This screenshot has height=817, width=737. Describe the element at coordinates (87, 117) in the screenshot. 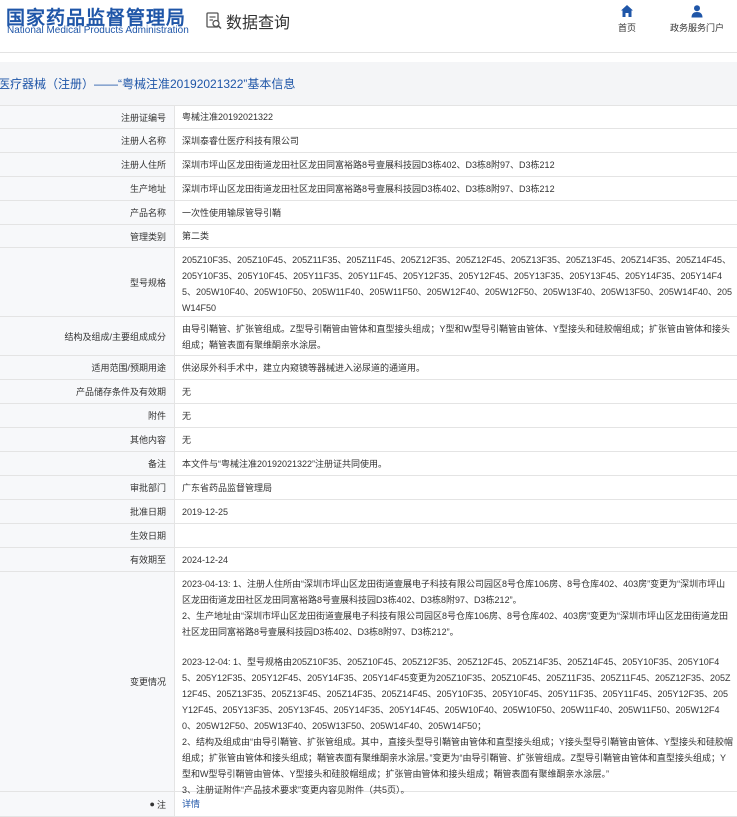

I see `field-label: 注册证编号` at that location.